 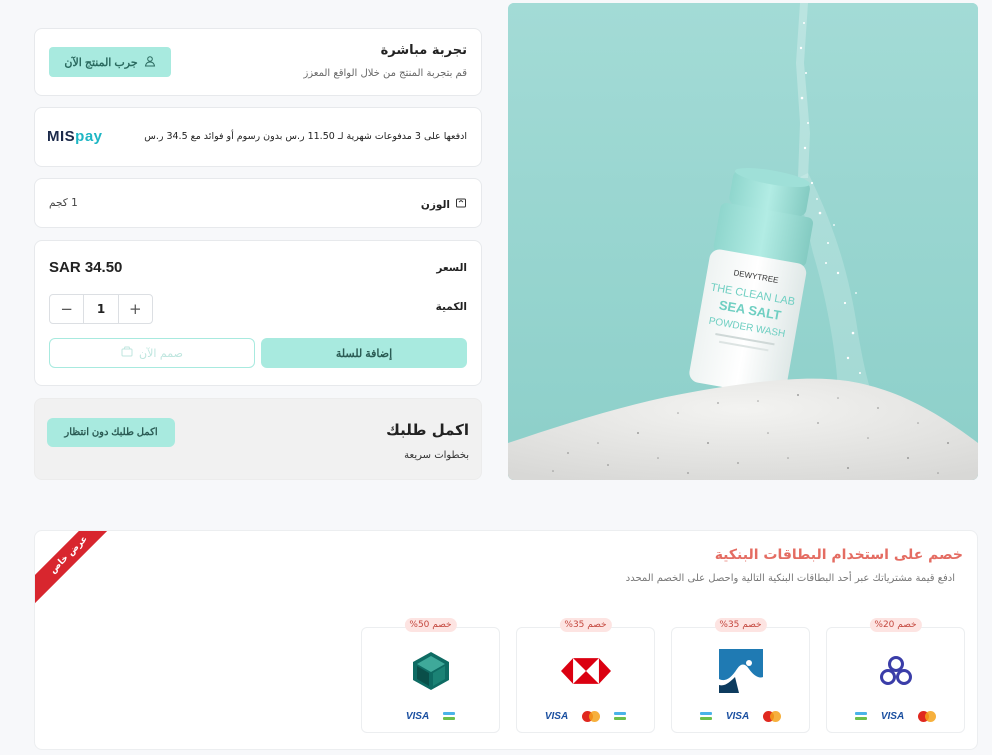 I want to click on weight-label: الوزن, so click(x=444, y=204).